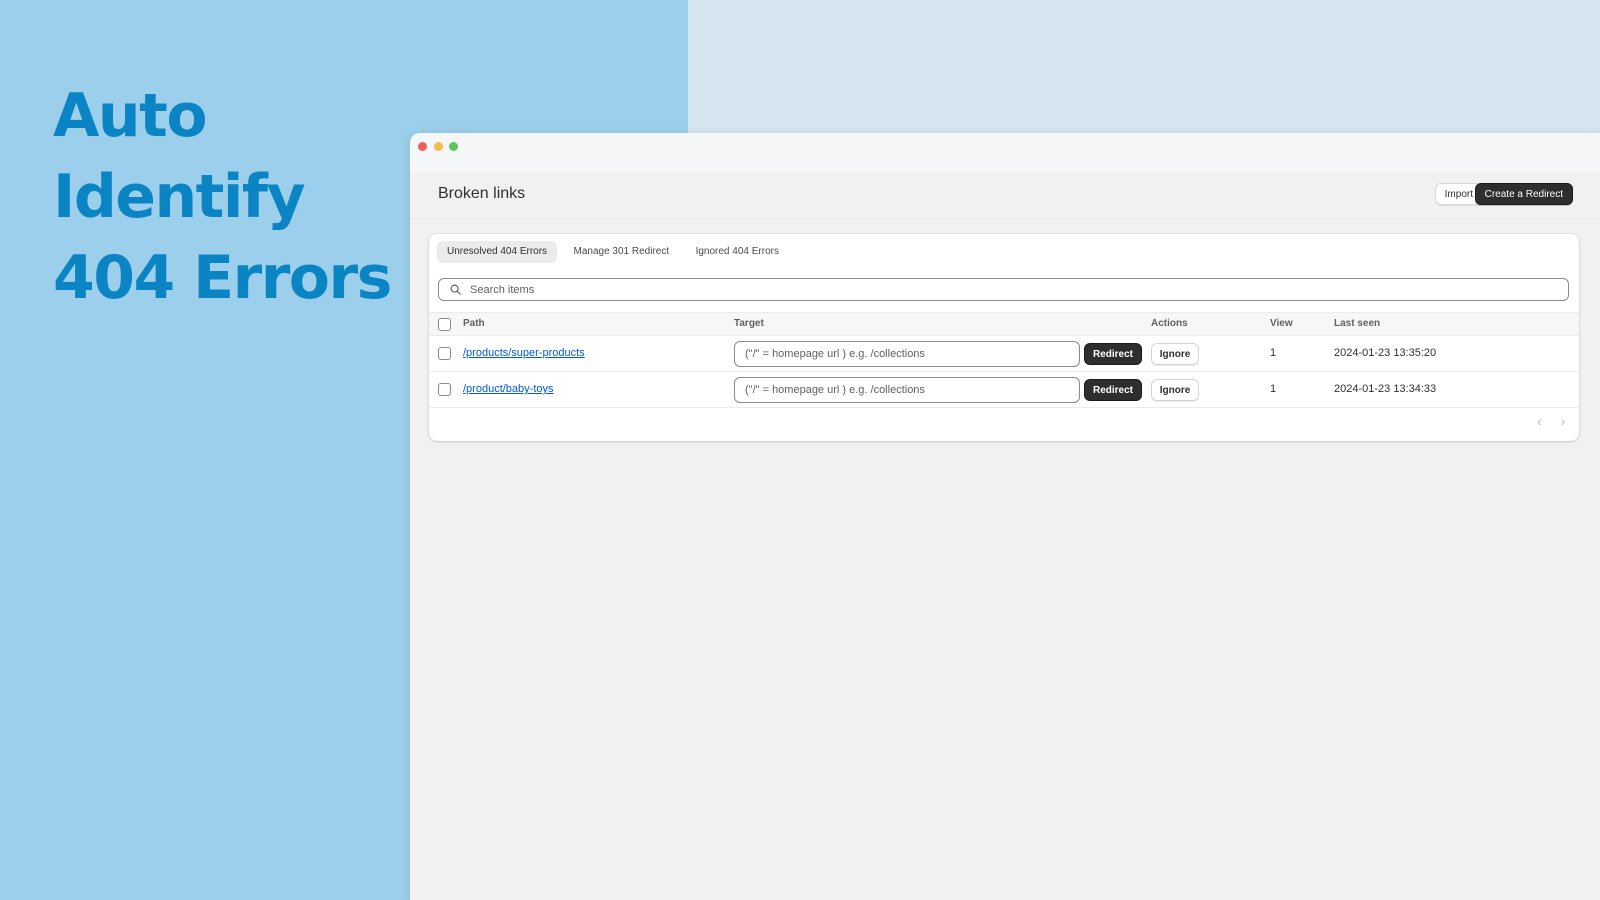 The image size is (1600, 900). What do you see at coordinates (1549, 422) in the screenshot?
I see `pagination: ‹ ›` at bounding box center [1549, 422].